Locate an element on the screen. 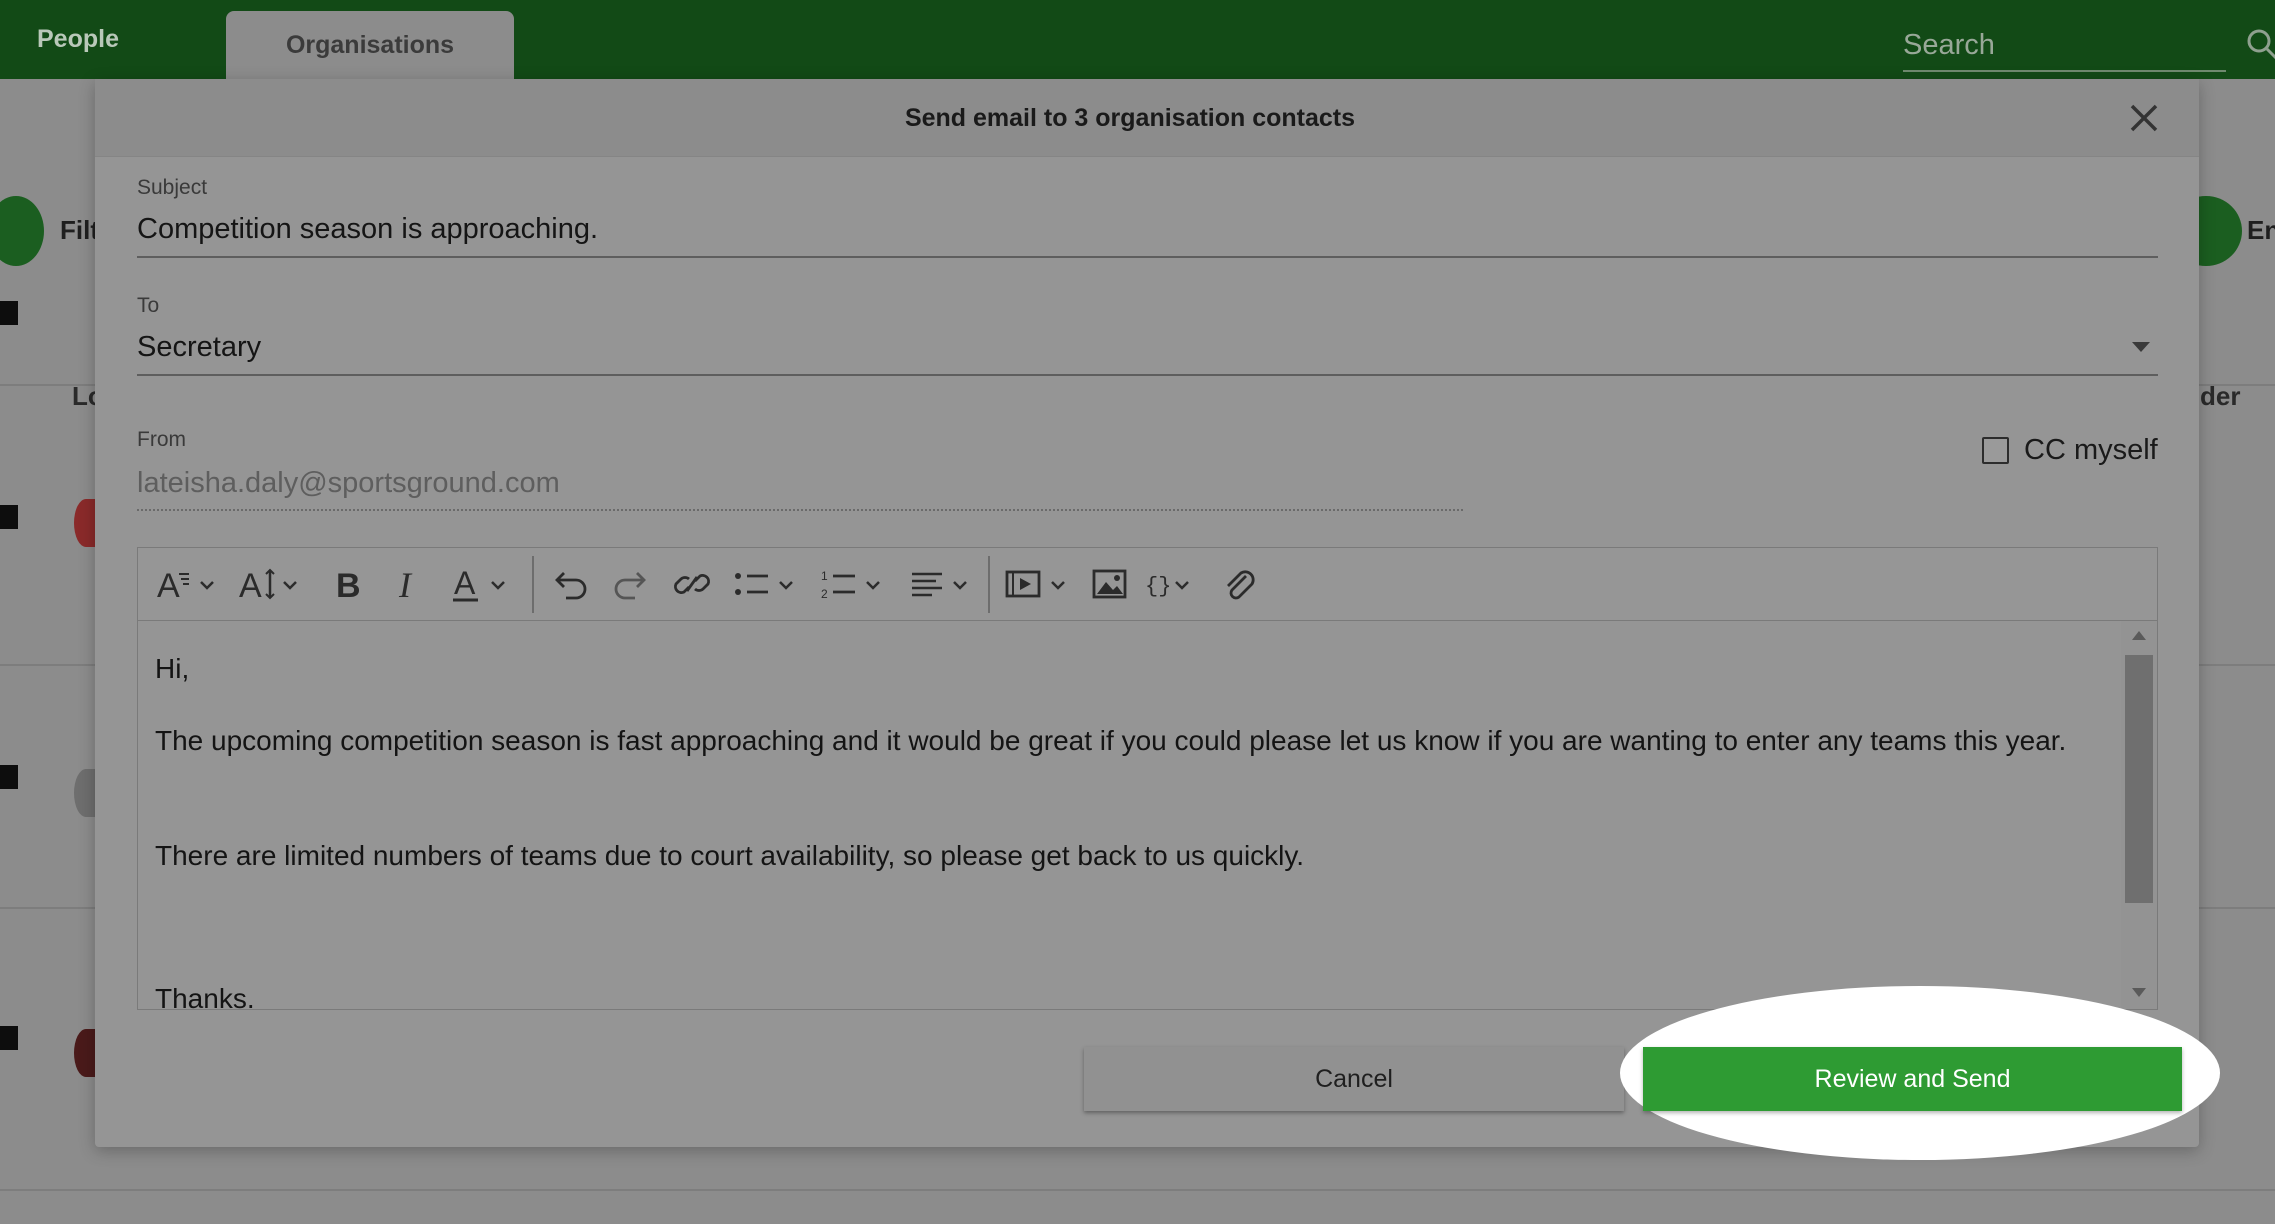  redo-icon is located at coordinates (631, 584).